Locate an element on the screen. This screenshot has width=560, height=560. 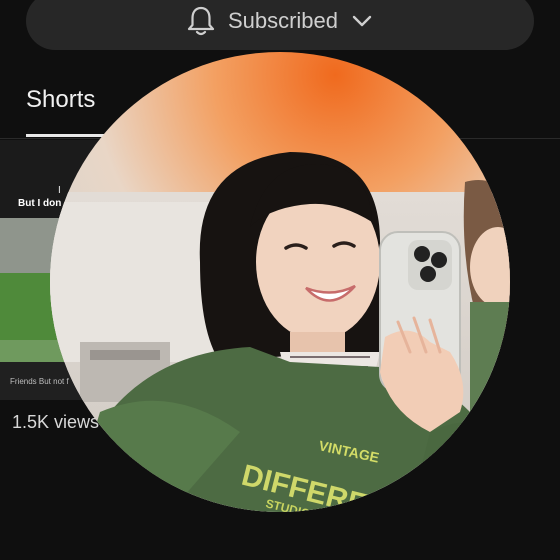
short-caption-bottom: Friends But not f is located at coordinates (39, 381).